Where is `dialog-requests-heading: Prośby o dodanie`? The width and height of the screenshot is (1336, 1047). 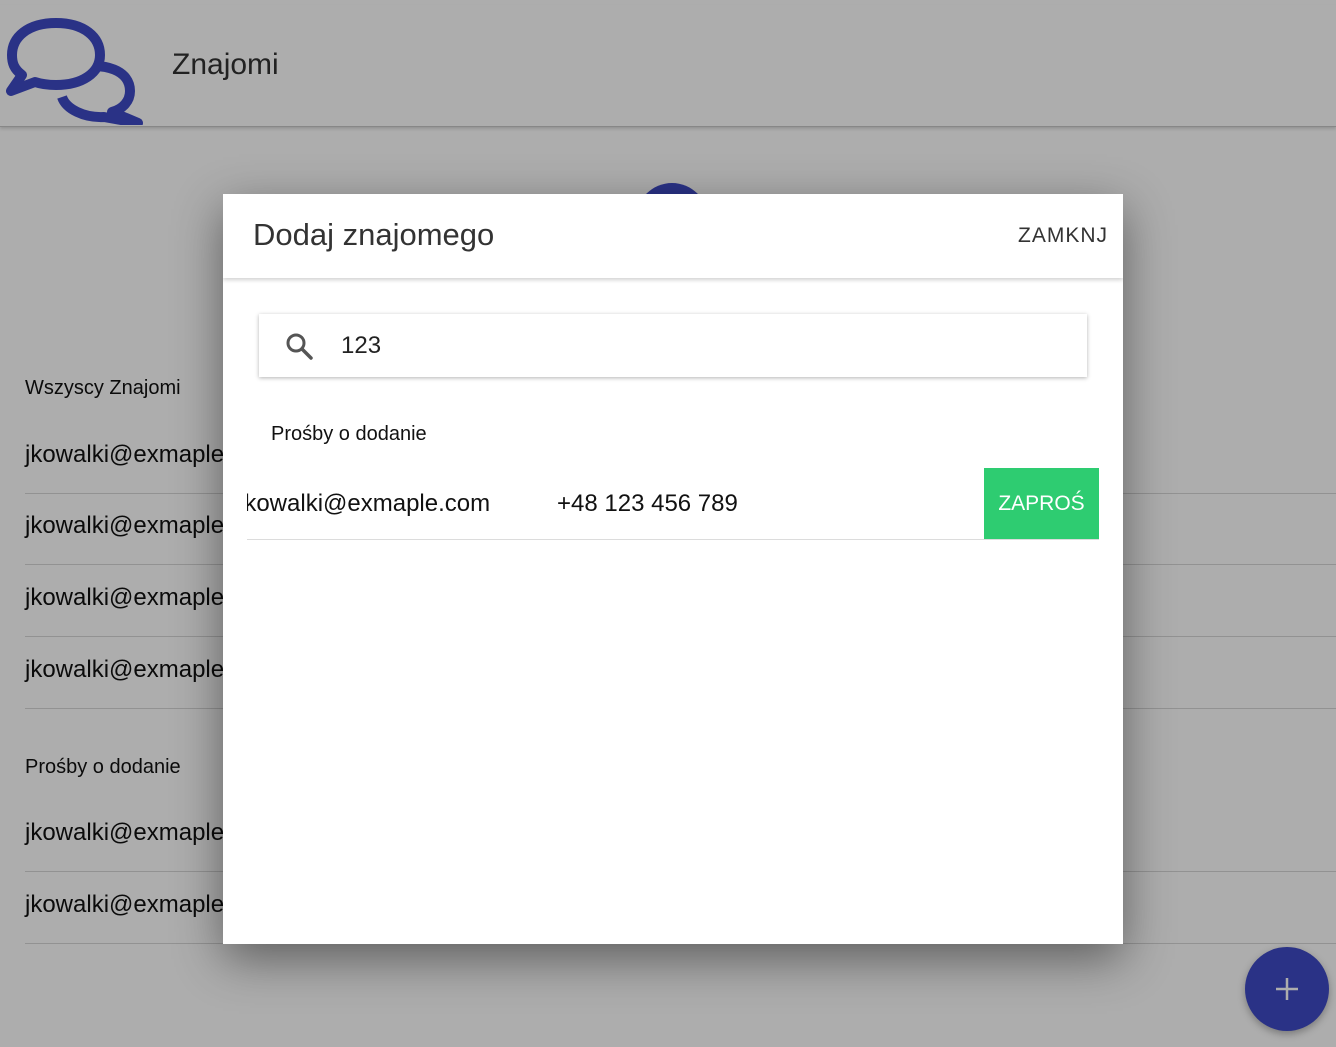 dialog-requests-heading: Prośby o dodanie is located at coordinates (349, 434).